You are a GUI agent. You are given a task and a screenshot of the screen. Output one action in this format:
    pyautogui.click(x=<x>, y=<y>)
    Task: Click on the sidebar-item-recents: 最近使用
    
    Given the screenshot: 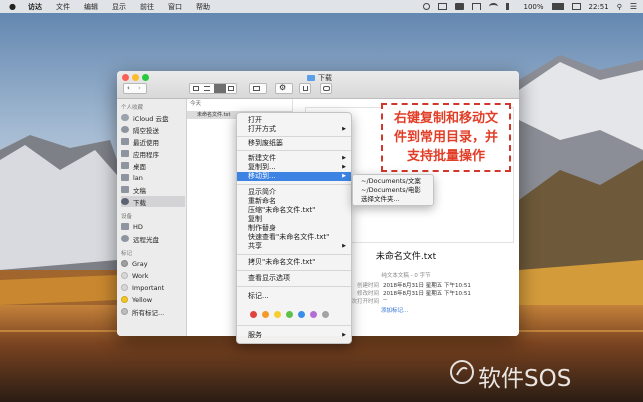 What is the action you would take?
    pyautogui.click(x=153, y=141)
    